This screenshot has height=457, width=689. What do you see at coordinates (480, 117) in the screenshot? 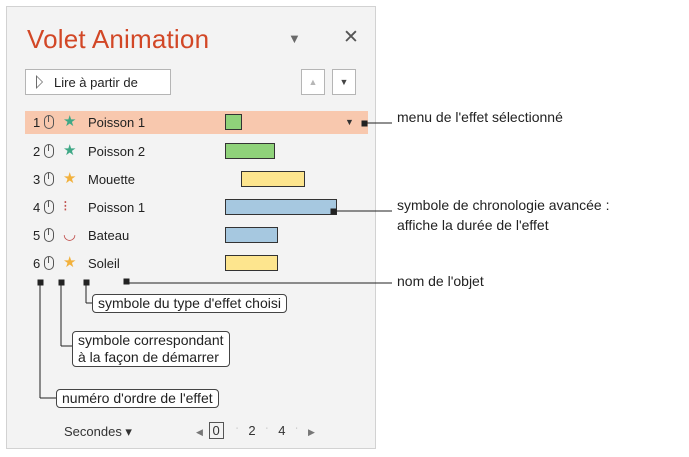
I see `annotation-menu-effect: menu de l'effet sélectionné` at bounding box center [480, 117].